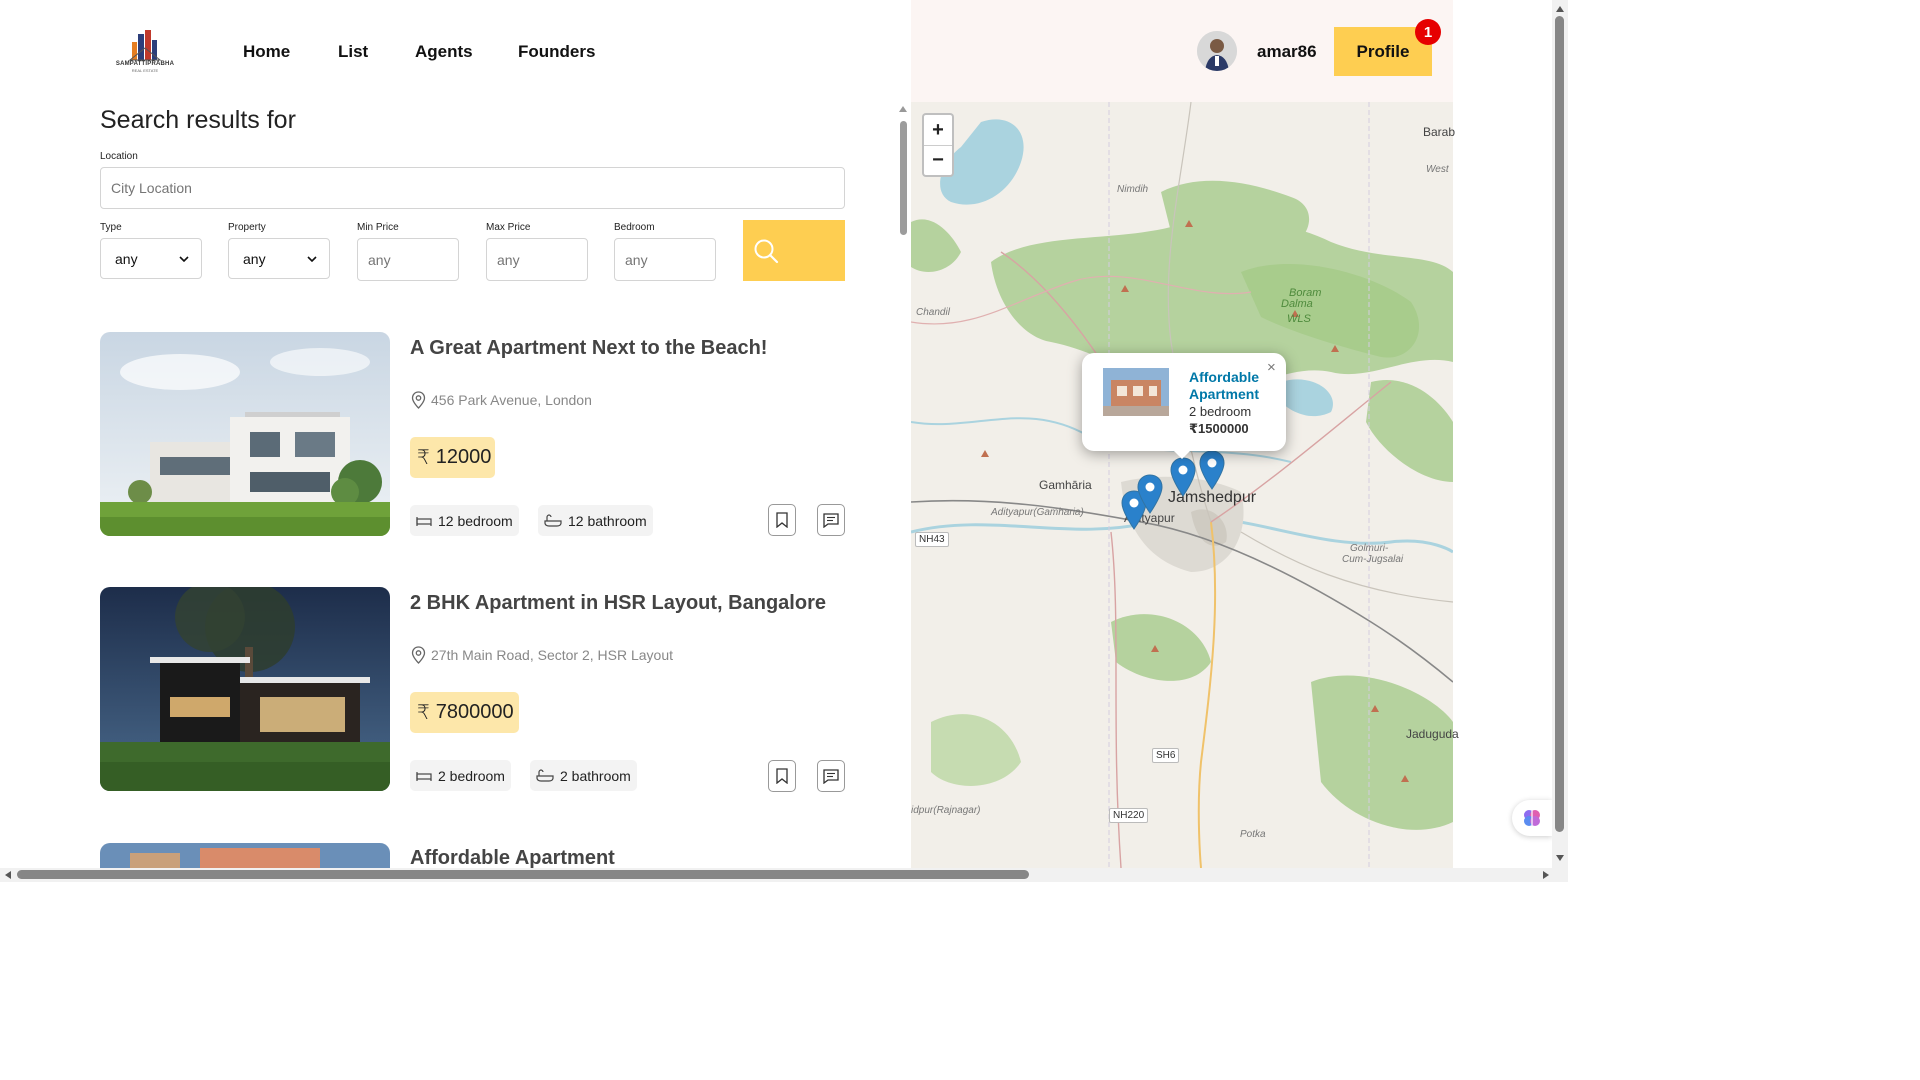 The width and height of the screenshot is (1920, 1080). Describe the element at coordinates (1182, 454) in the screenshot. I see `popup-tip` at that location.